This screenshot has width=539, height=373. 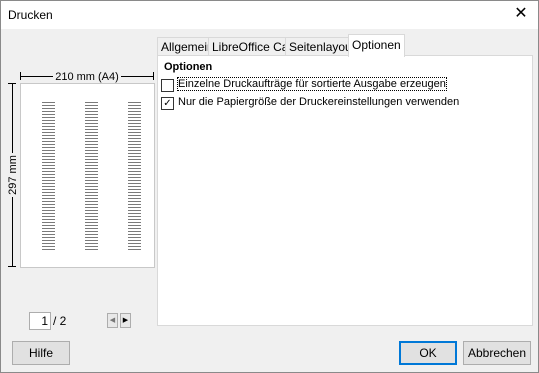 I want to click on page-preview, so click(x=87, y=175).